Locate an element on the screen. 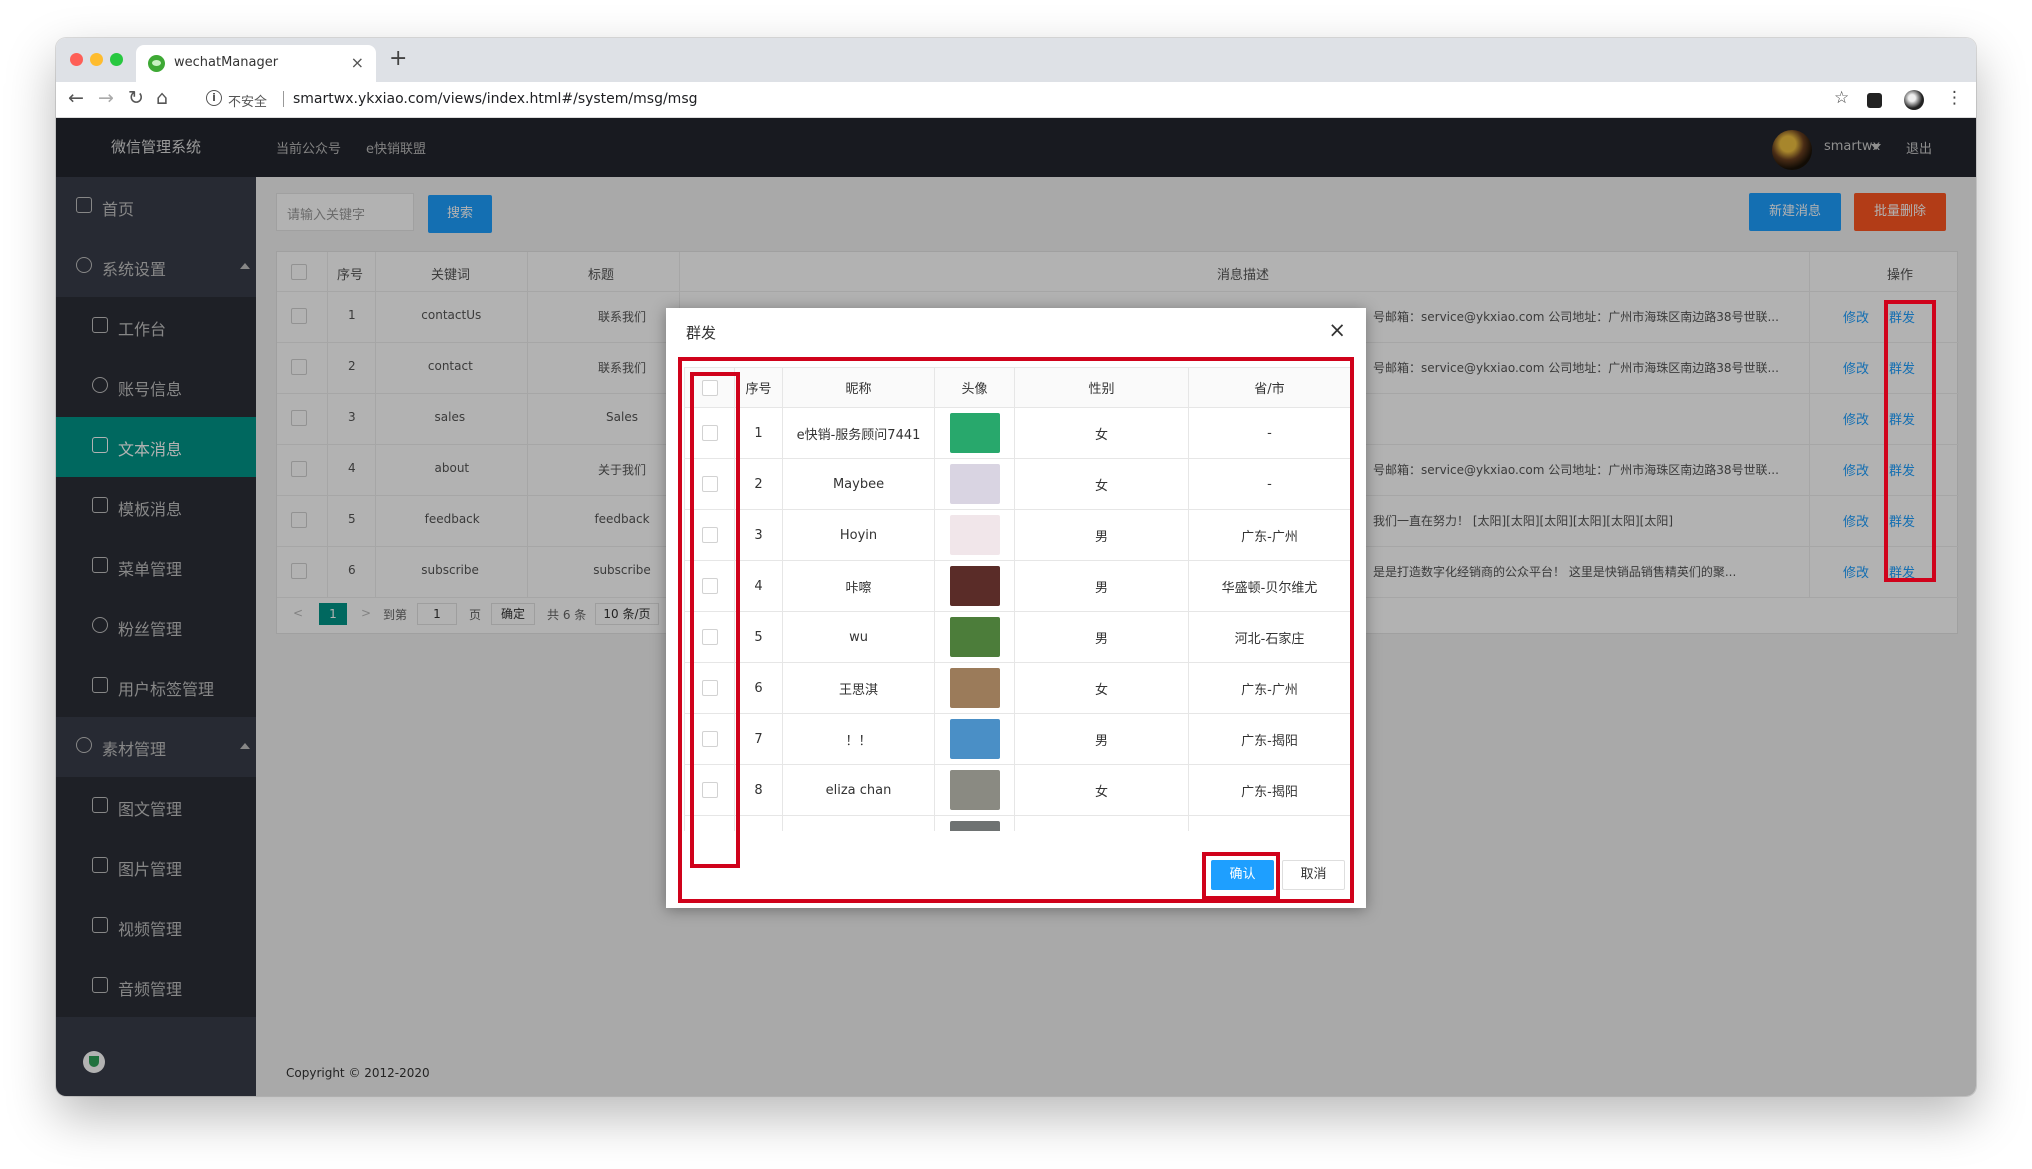  divider is located at coordinates (283, 99).